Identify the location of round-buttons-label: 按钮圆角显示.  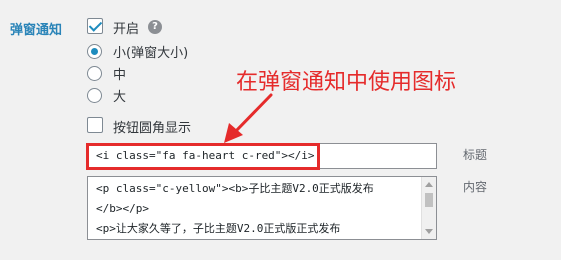
(152, 128).